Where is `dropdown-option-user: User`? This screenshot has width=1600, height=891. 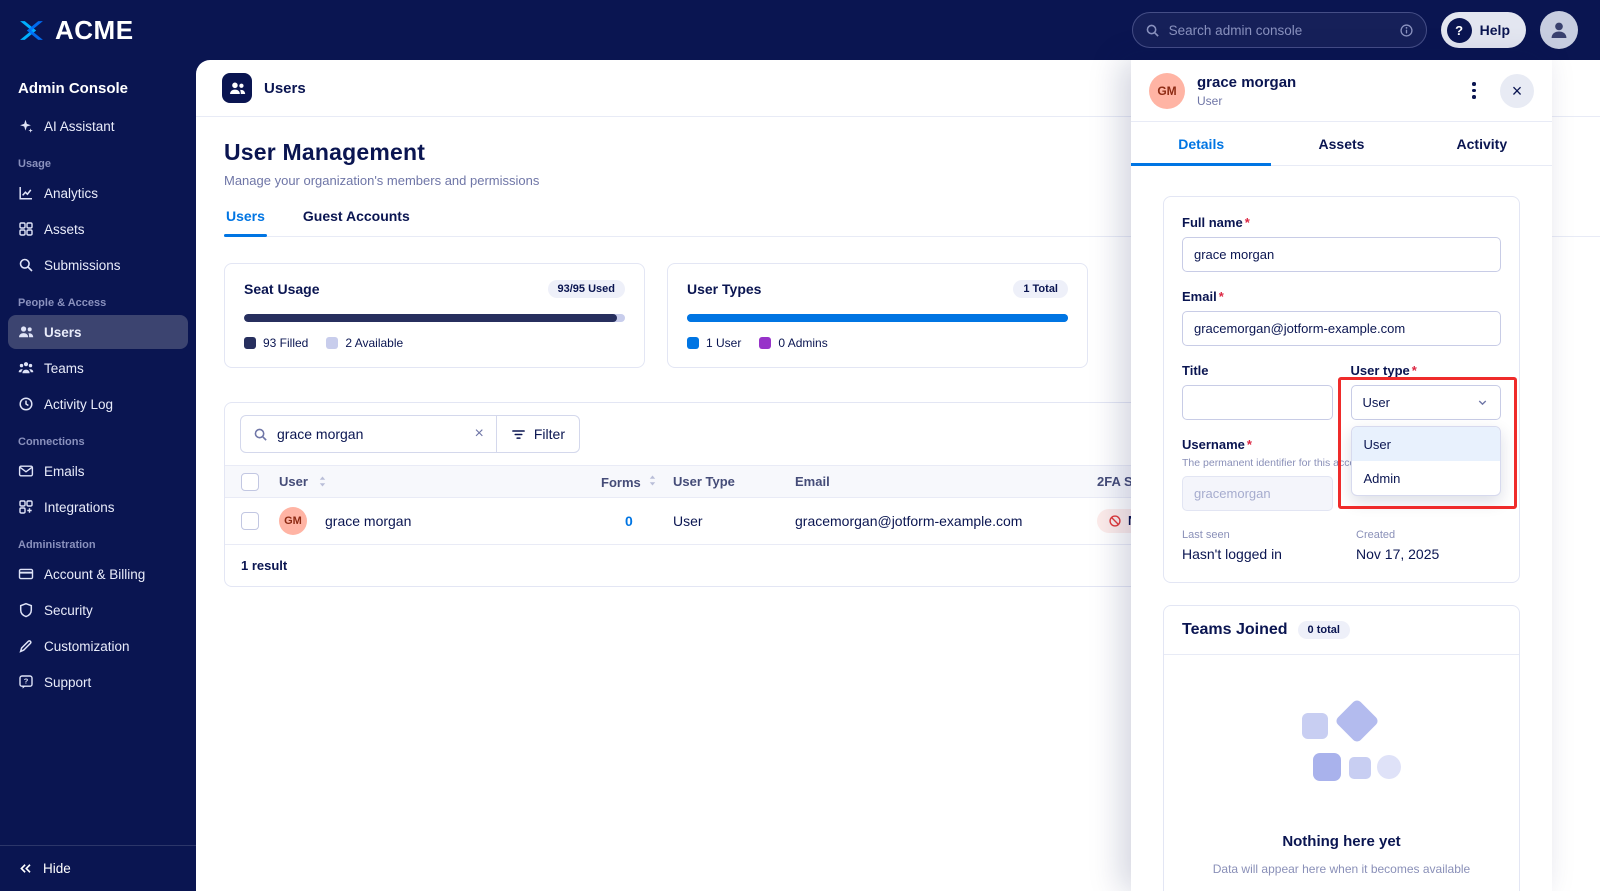
dropdown-option-user: User is located at coordinates (1425, 444).